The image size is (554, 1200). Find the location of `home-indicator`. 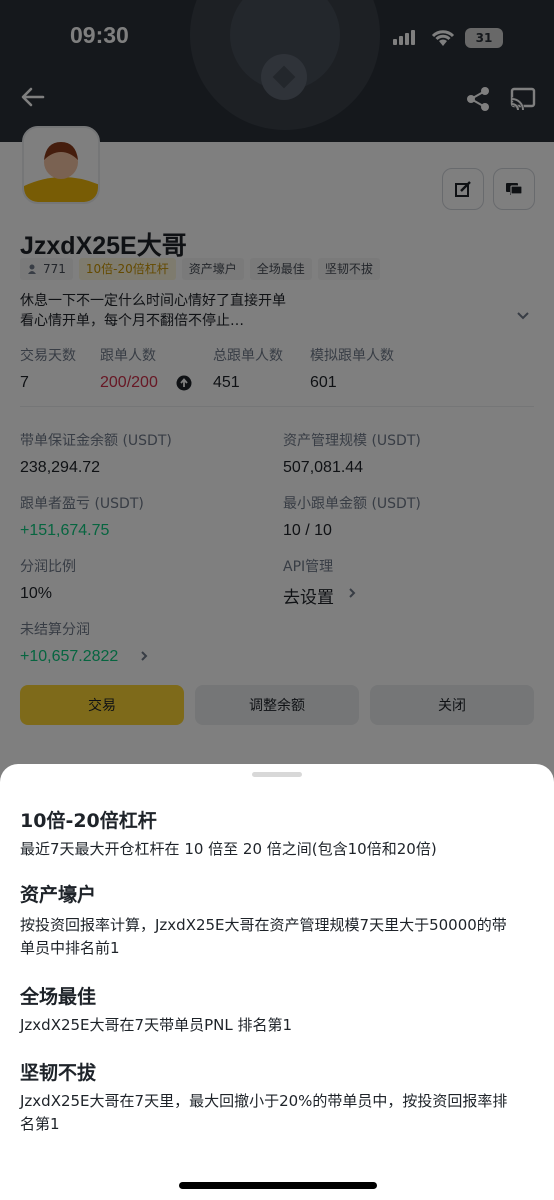

home-indicator is located at coordinates (278, 1185).